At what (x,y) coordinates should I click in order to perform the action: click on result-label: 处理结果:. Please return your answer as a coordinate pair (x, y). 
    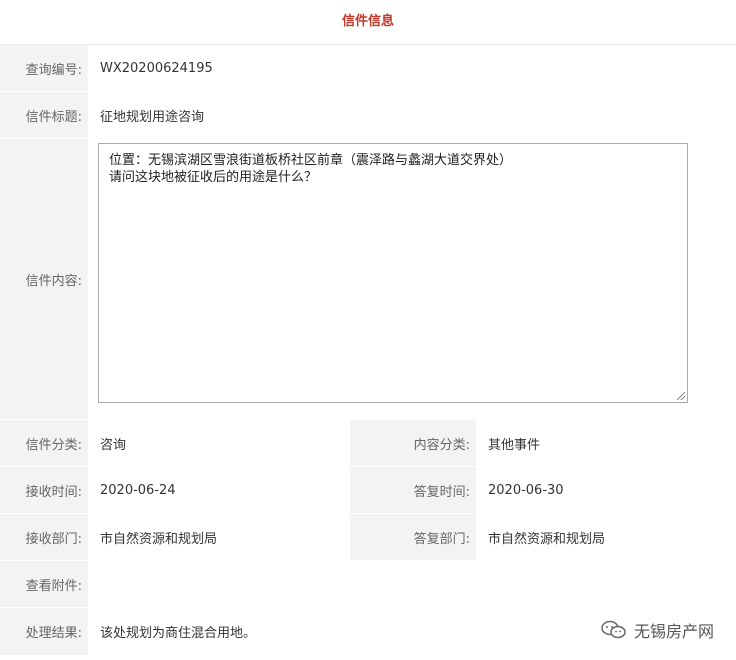
    Looking at the image, I should click on (44, 631).